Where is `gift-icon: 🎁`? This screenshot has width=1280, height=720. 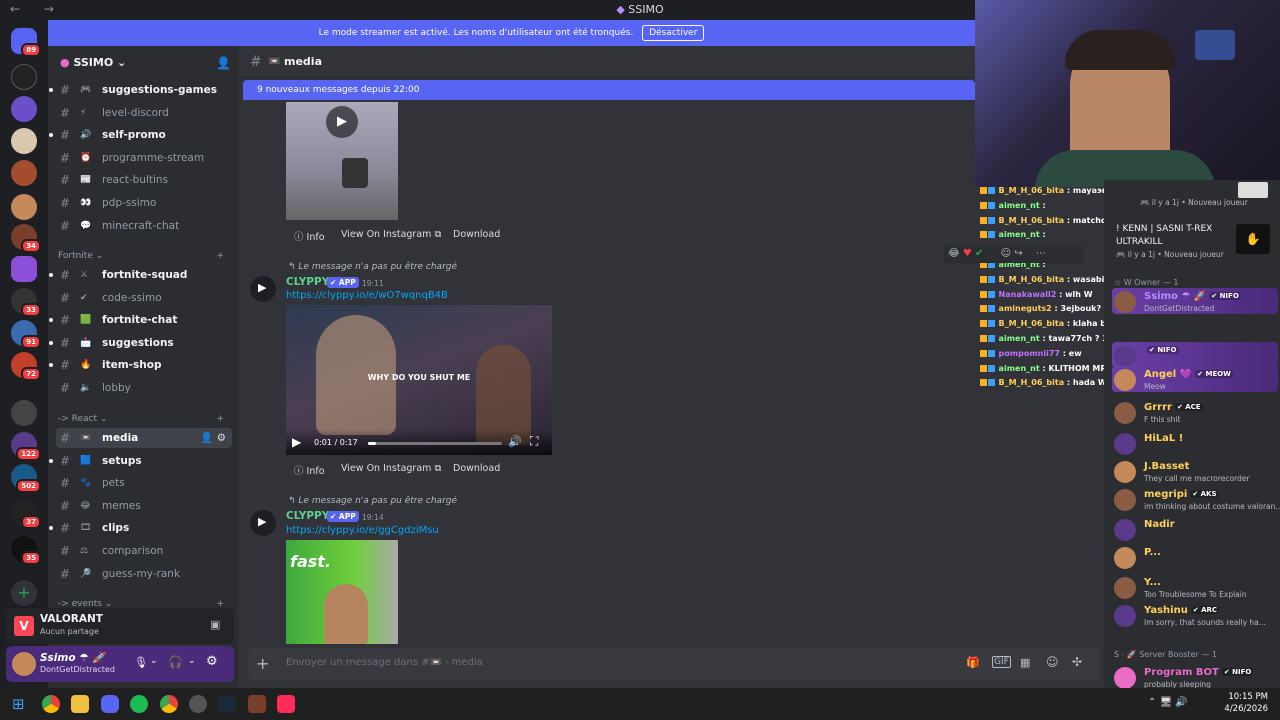
gift-icon: 🎁 is located at coordinates (973, 662).